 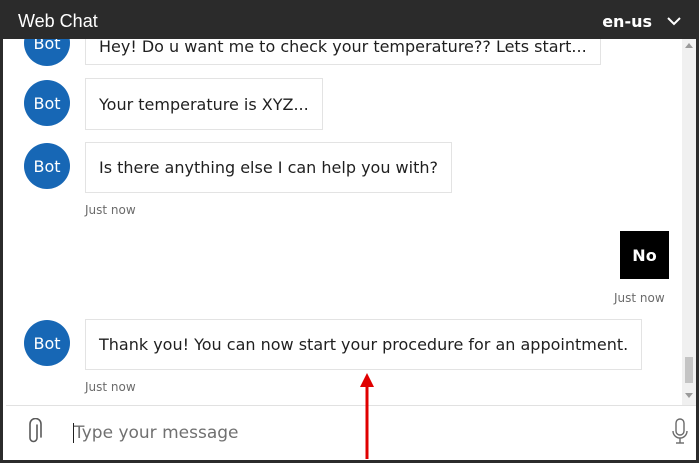 I want to click on chat-header: Web Chat en-us, so click(x=349, y=21).